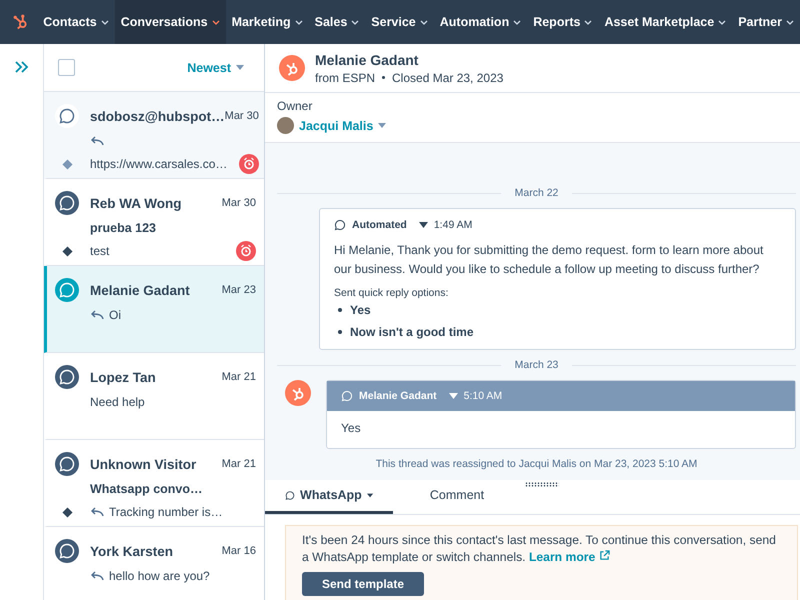 This screenshot has height=600, width=800. Describe the element at coordinates (66, 67) in the screenshot. I see `select-all-checkbox` at that location.